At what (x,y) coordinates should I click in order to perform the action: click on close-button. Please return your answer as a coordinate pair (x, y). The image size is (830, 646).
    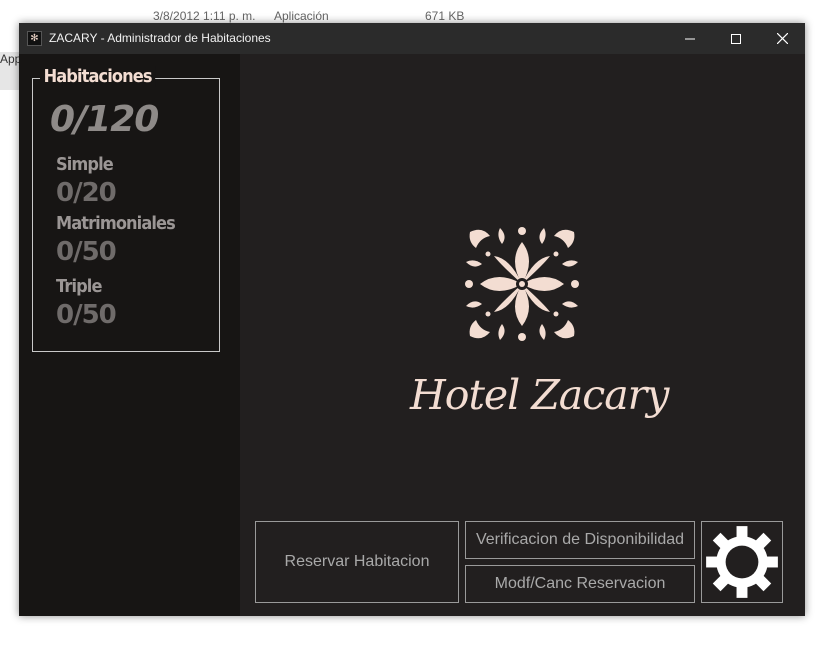
    Looking at the image, I should click on (782, 38).